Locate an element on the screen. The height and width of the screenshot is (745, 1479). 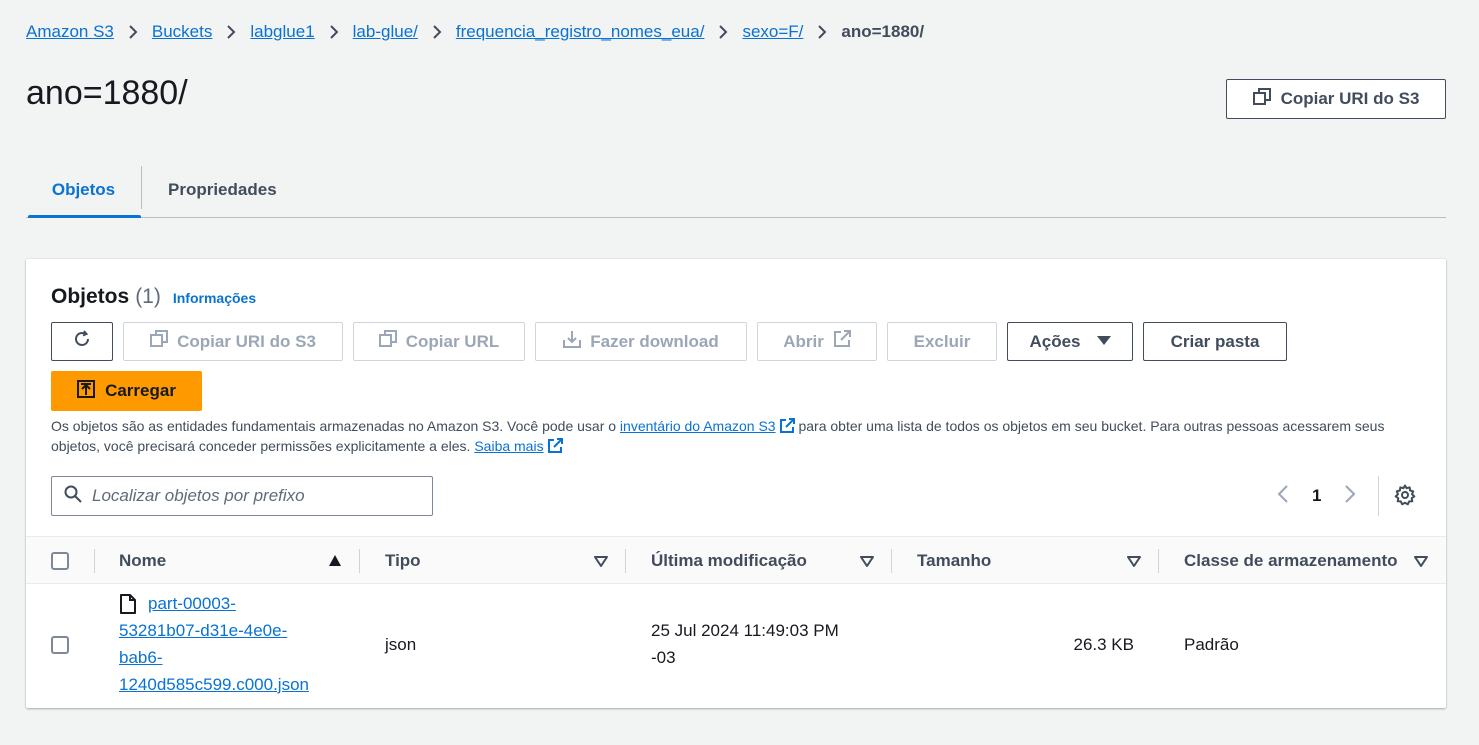
object-name-line: 1240d585c599.c000.json is located at coordinates (214, 684).